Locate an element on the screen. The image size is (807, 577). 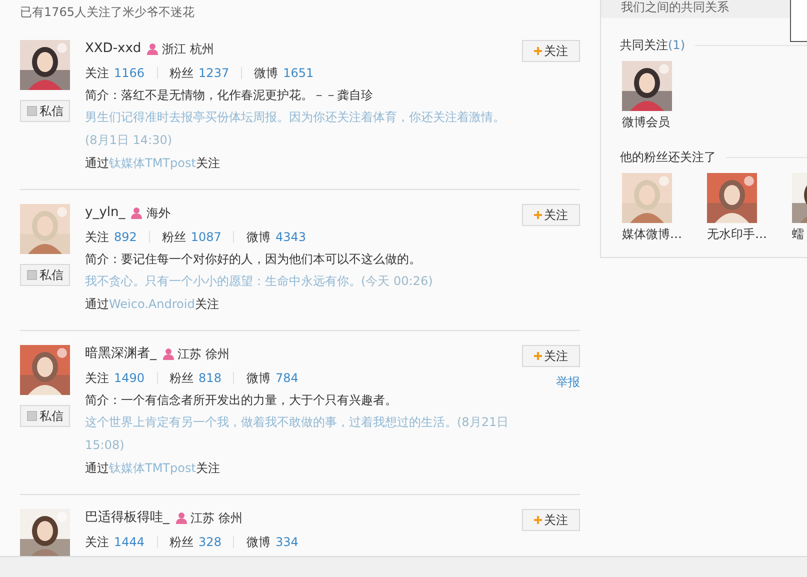
stat-count: 1237 is located at coordinates (214, 73).